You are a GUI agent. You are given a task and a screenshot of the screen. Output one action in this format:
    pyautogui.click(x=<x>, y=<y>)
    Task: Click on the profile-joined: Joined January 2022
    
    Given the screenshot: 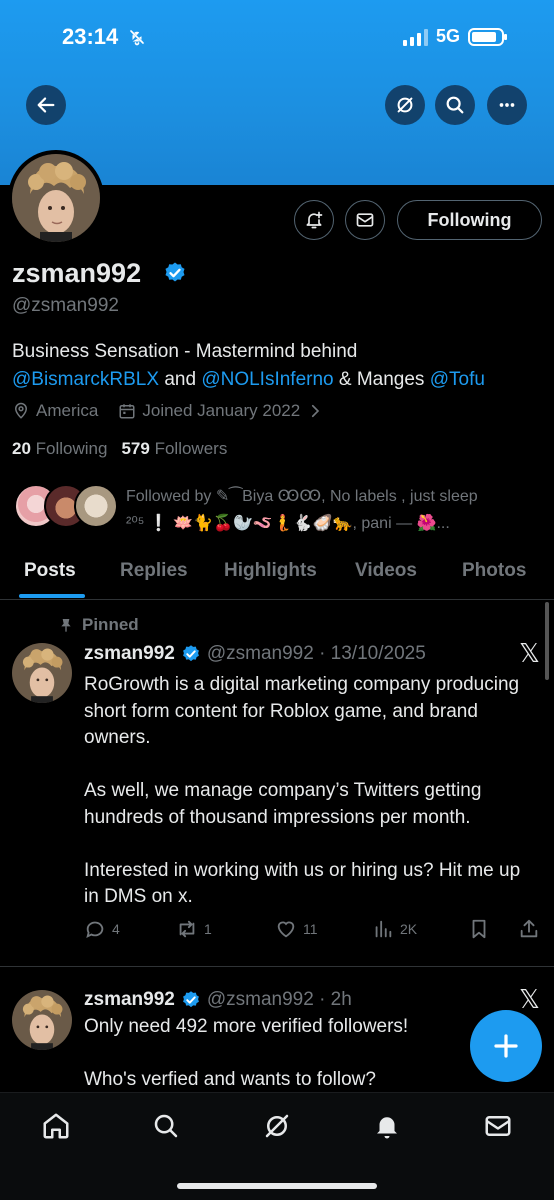 What is the action you would take?
    pyautogui.click(x=221, y=410)
    